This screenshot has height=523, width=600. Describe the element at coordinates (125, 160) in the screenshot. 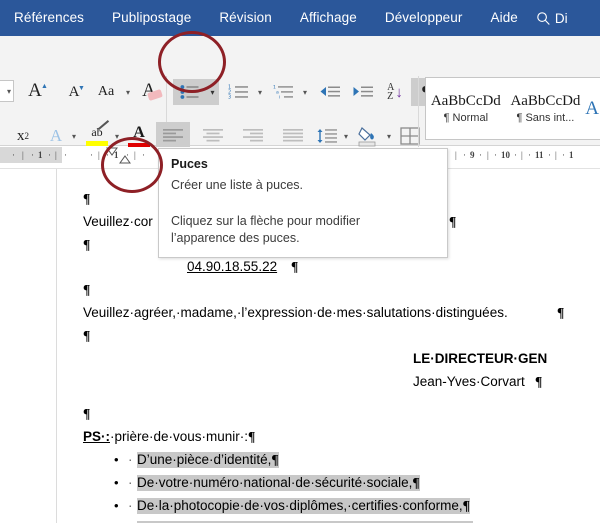

I see `hanging-indent-marker` at that location.